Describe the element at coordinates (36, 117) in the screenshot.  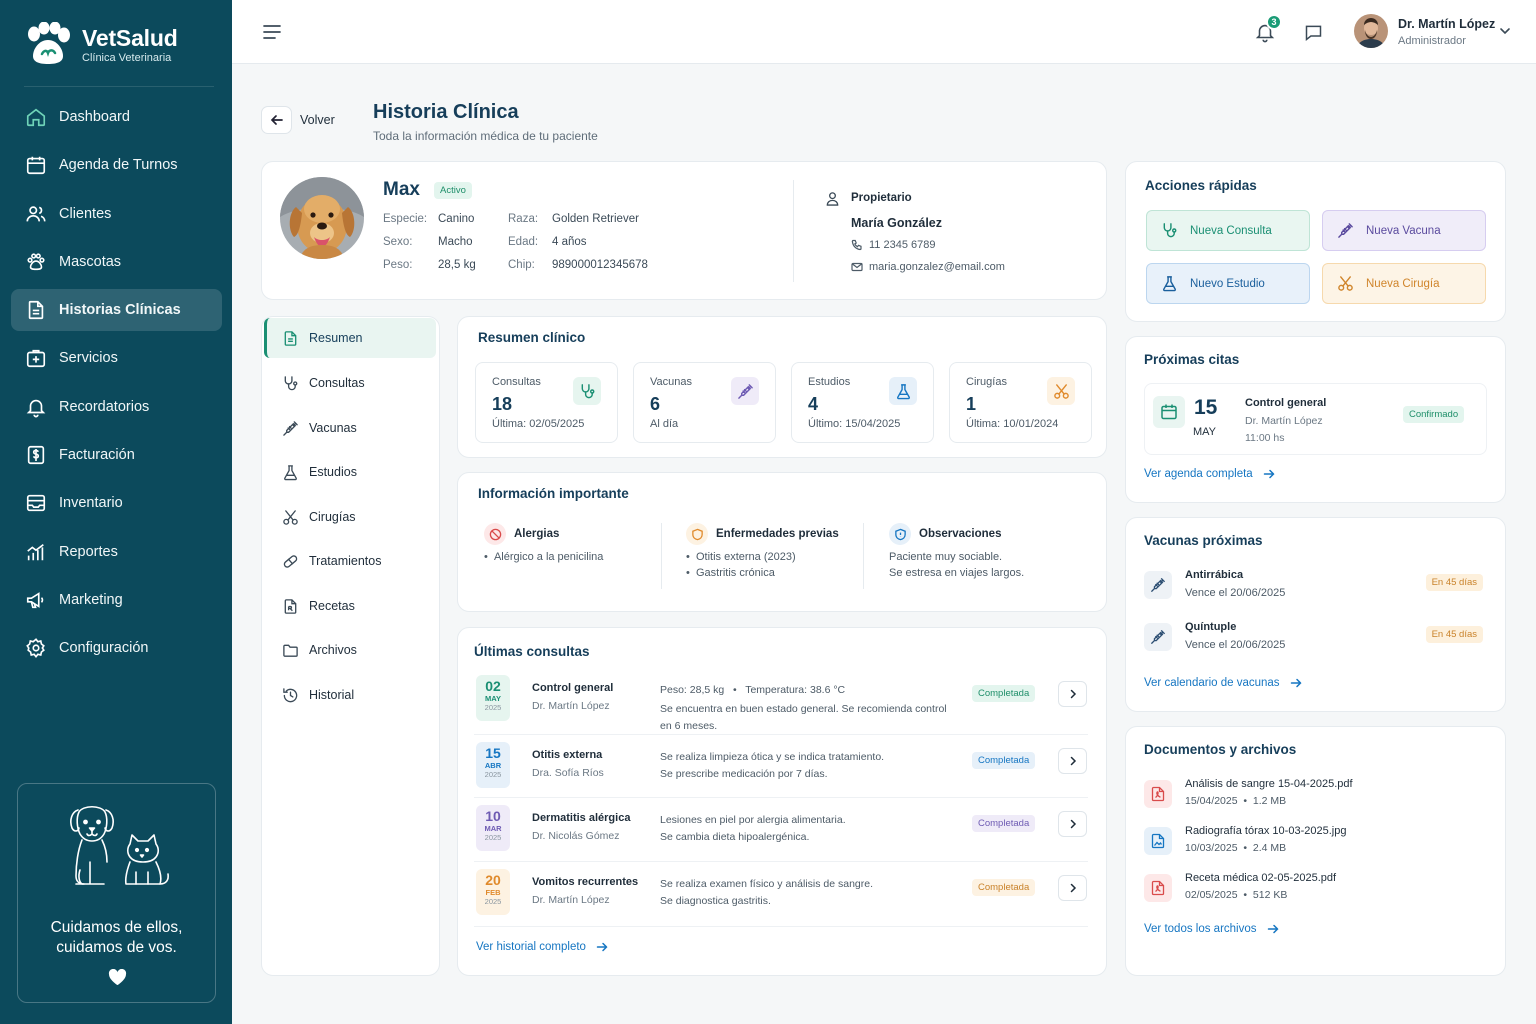
I see `home-icon` at that location.